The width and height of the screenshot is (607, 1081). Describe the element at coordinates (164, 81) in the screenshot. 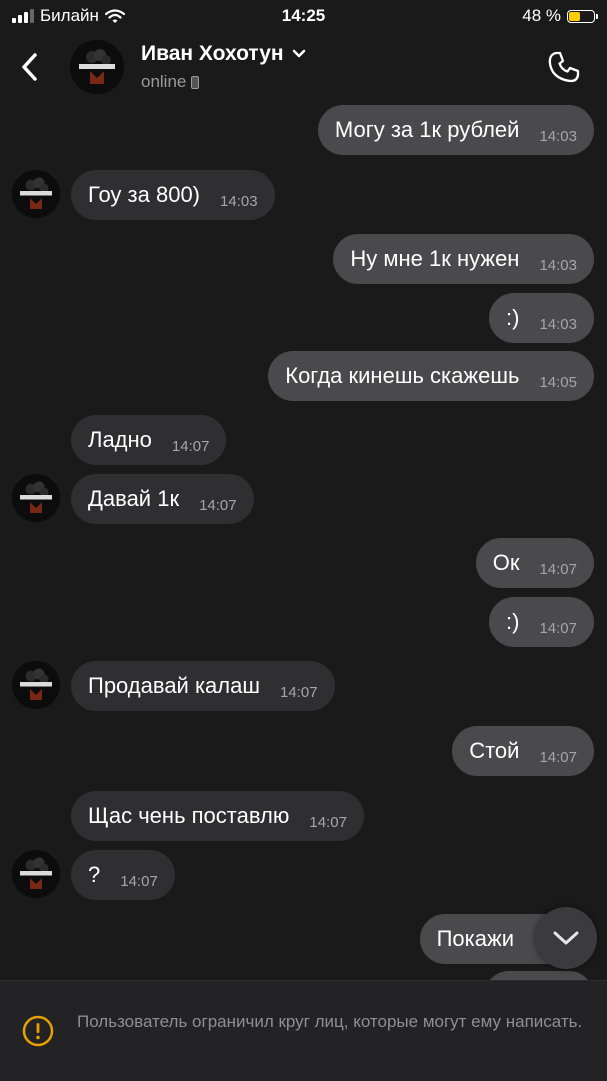

I see `status-label: online` at that location.